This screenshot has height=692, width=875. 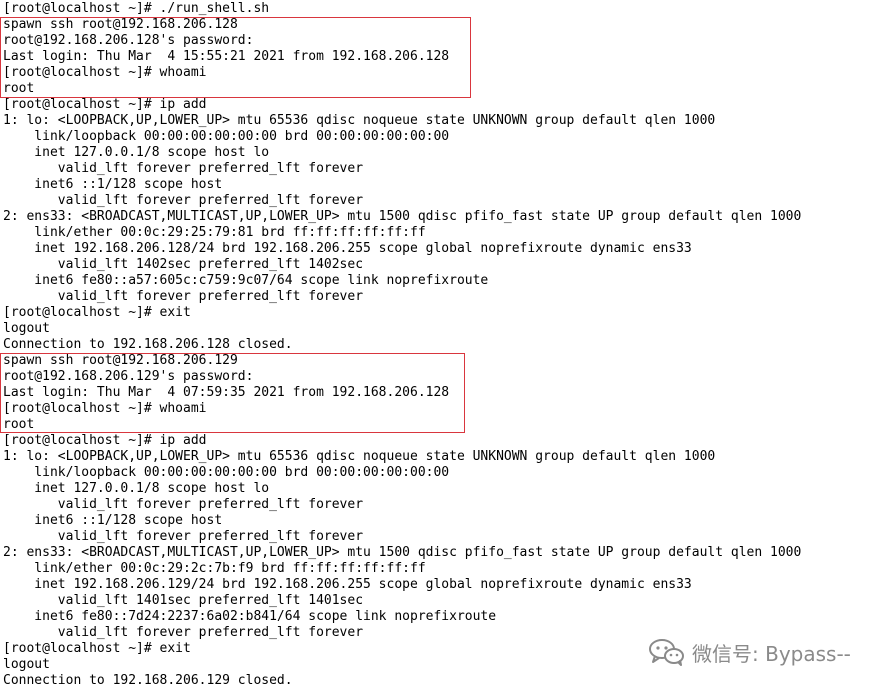 I want to click on watermark: 微信号: Bypass--, so click(x=749, y=652).